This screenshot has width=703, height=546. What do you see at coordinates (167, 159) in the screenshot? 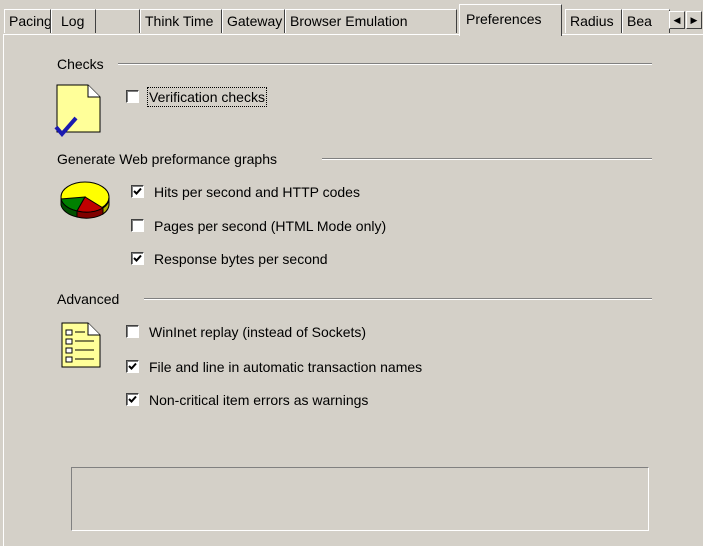
I see `group-title-graphs: Generate Web preformance graphs` at bounding box center [167, 159].